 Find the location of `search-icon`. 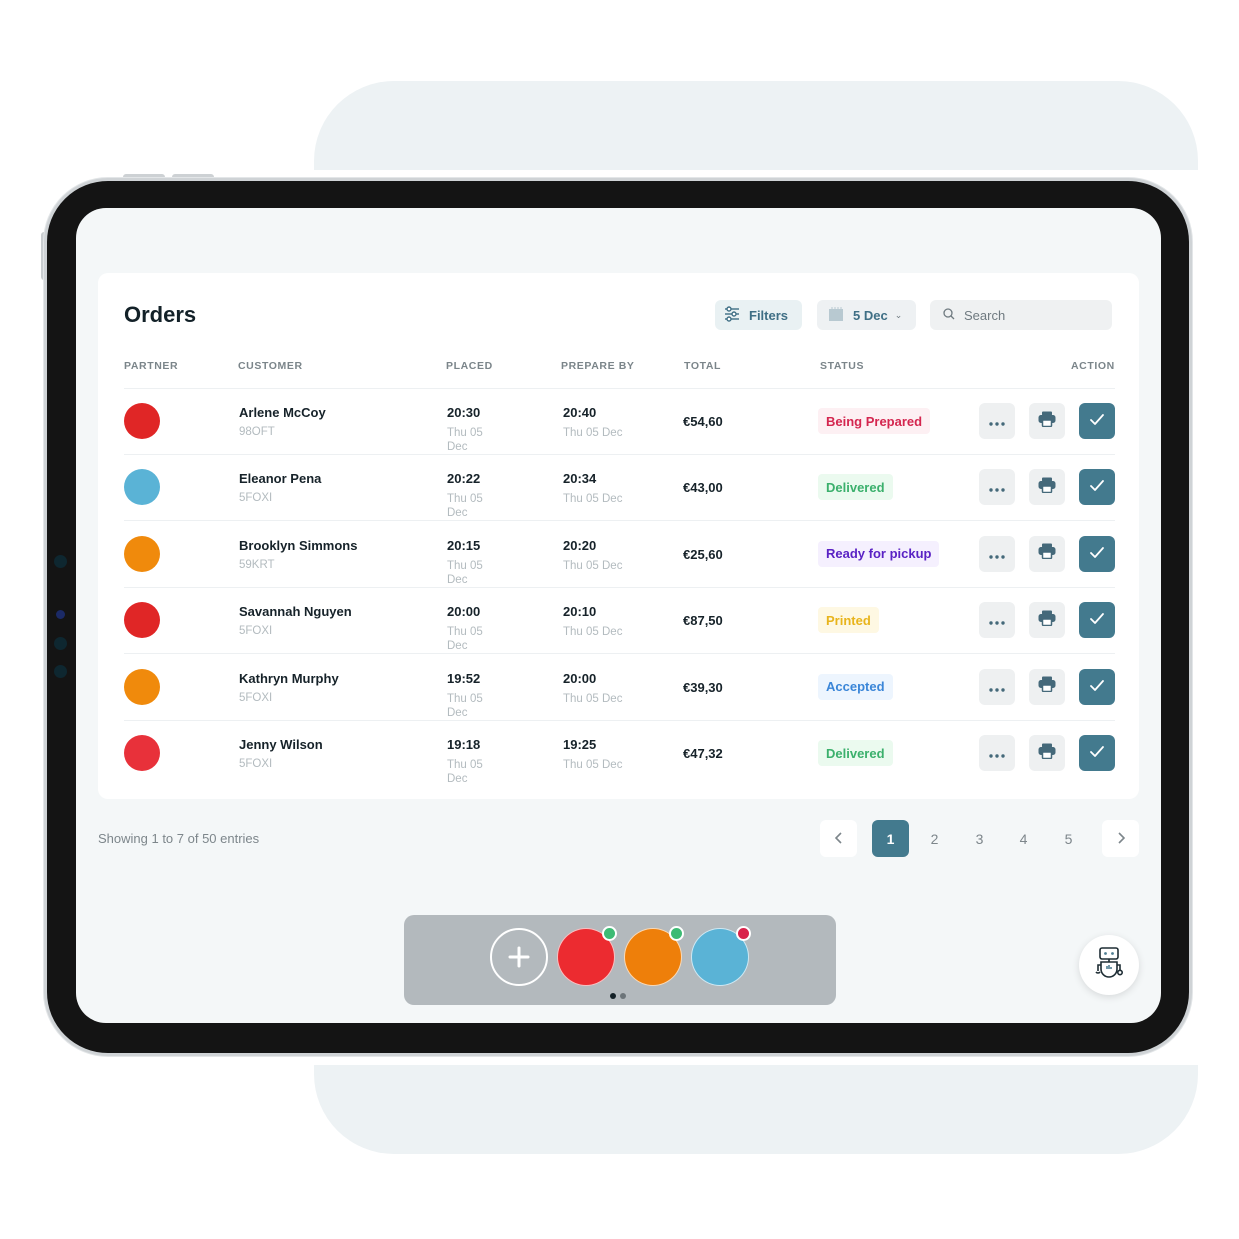

search-icon is located at coordinates (949, 315).